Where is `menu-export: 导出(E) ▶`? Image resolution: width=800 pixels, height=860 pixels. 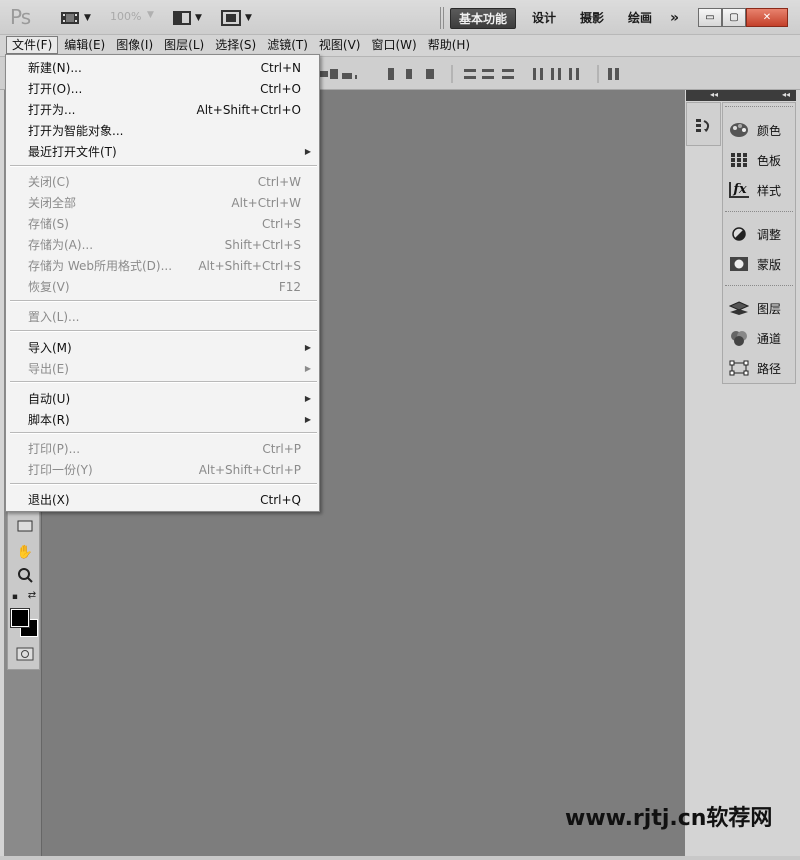
menu-export: 导出(E) ▶ is located at coordinates (162, 368).